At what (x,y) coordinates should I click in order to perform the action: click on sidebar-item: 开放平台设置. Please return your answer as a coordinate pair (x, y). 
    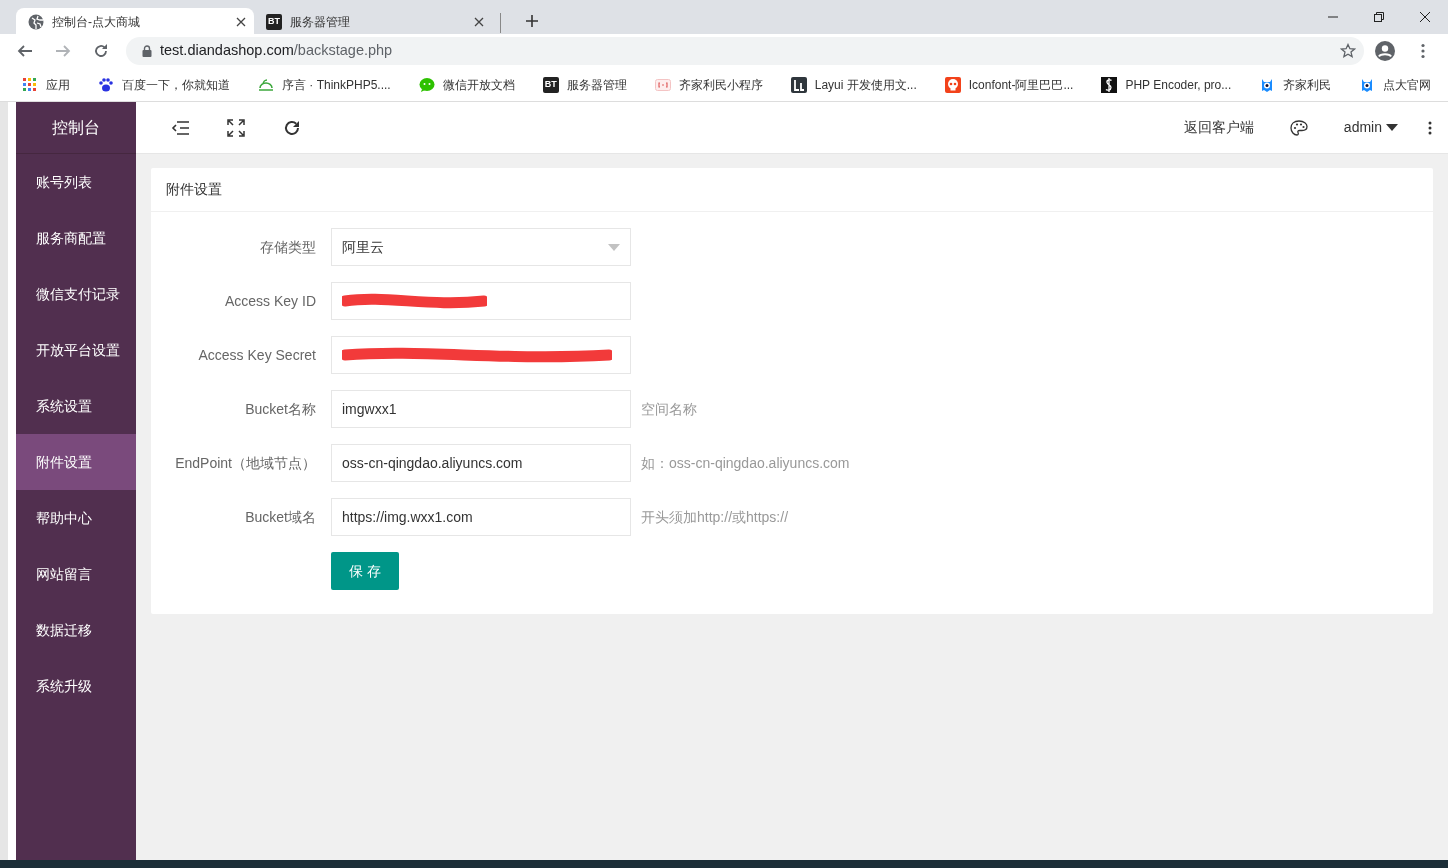
    Looking at the image, I should click on (76, 350).